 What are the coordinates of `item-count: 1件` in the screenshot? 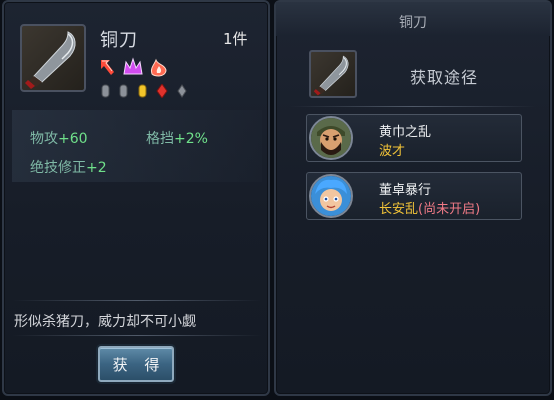 It's located at (235, 39).